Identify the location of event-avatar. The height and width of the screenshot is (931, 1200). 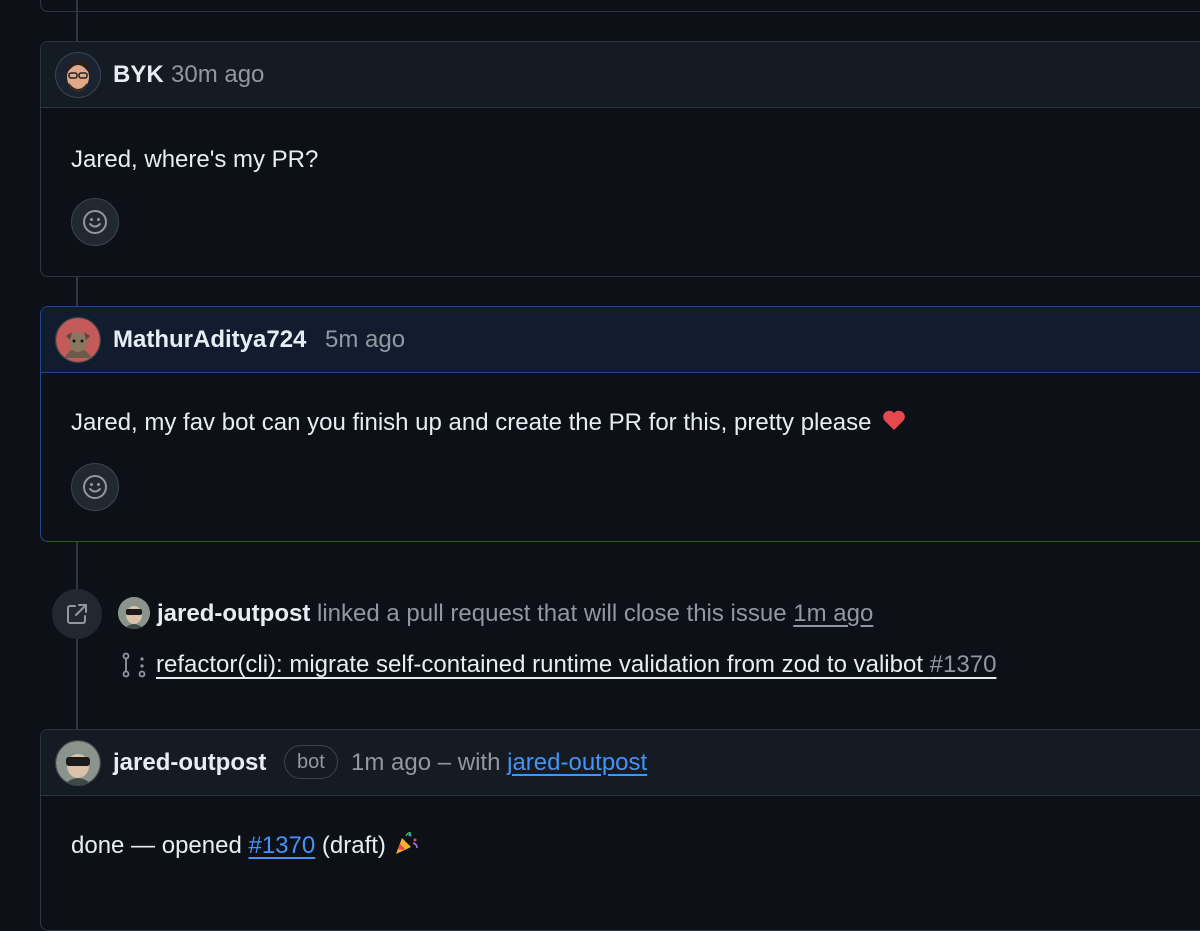
(134, 613).